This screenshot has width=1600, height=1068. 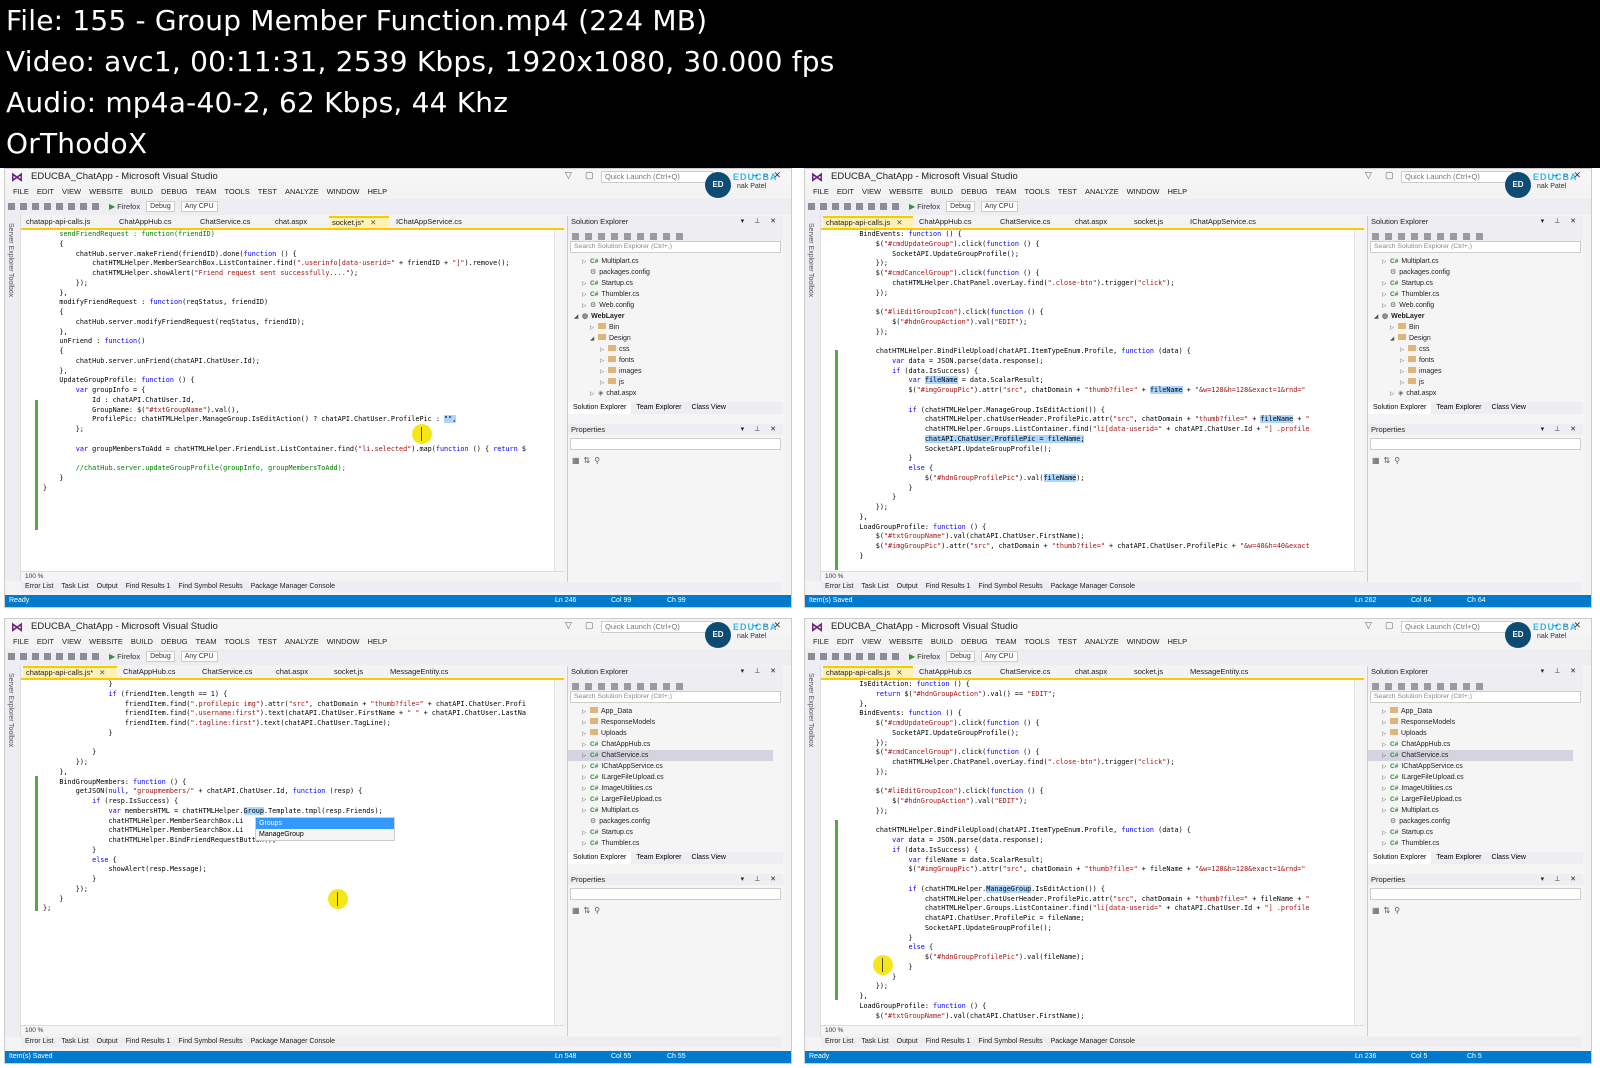 What do you see at coordinates (35, 206) in the screenshot?
I see `new-project-icon` at bounding box center [35, 206].